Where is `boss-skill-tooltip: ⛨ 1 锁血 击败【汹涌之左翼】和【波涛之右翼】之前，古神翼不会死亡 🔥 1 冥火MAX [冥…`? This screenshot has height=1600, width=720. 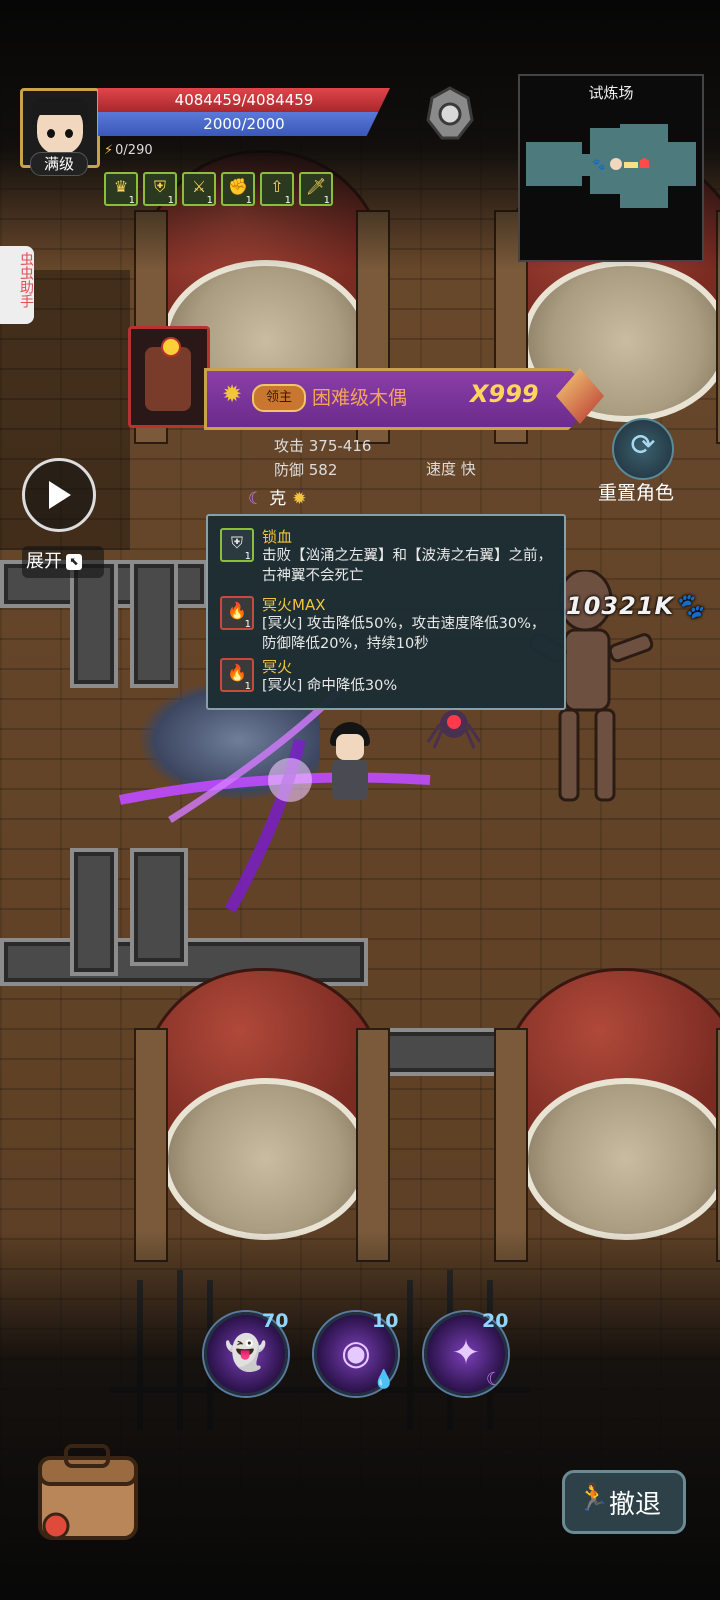 boss-skill-tooltip: ⛨ 1 锁血 击败【汹涌之左翼】和【波涛之右翼】之前，古神翼不会死亡 🔥 1 冥火MAX [冥… is located at coordinates (386, 612).